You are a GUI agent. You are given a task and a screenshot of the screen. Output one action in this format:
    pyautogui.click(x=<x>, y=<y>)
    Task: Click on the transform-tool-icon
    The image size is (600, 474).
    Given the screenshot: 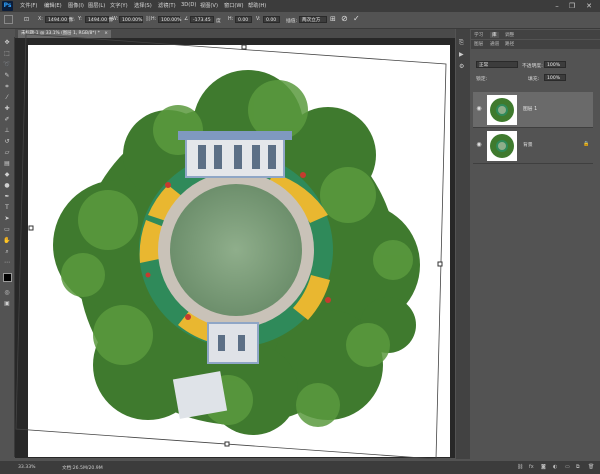 What is the action you would take?
    pyautogui.click(x=8, y=19)
    